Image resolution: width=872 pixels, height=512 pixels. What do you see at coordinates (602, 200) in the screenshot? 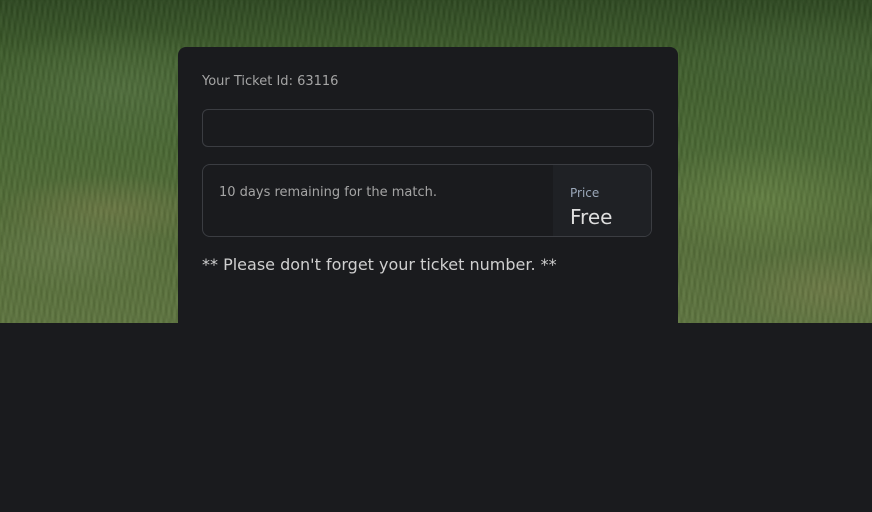
I see `price-panel: Price Free` at bounding box center [602, 200].